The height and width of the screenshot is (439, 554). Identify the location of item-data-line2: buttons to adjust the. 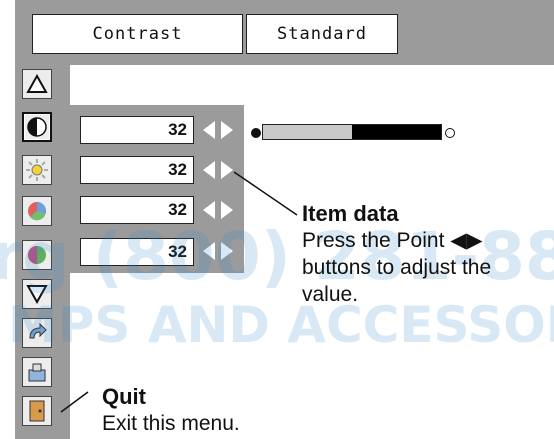
(397, 267).